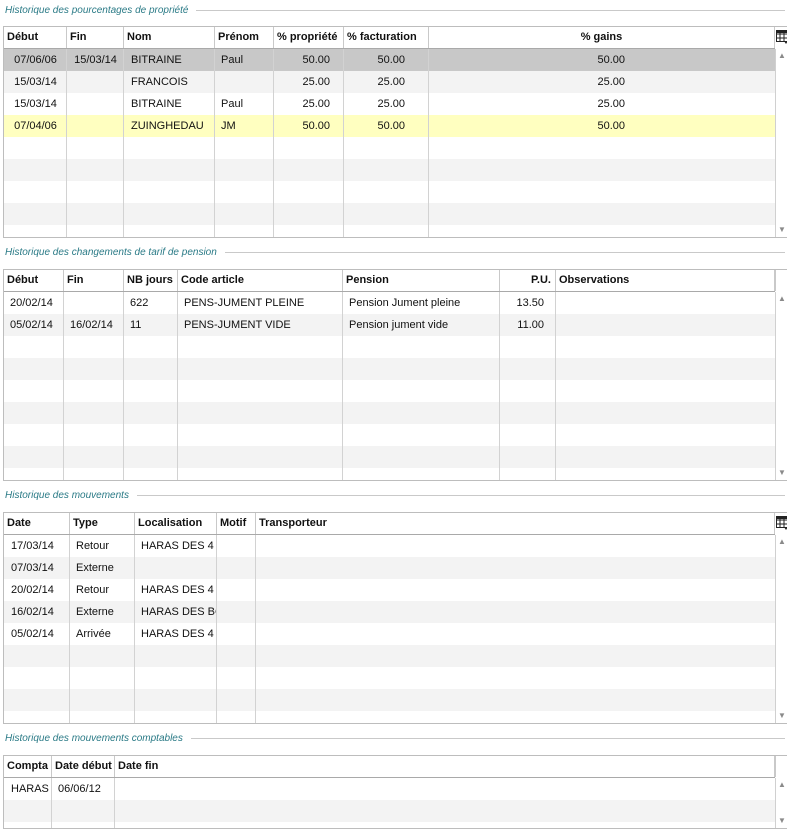 This screenshot has width=787, height=835. Describe the element at coordinates (260, 280) in the screenshot. I see `column-header: Code article` at that location.